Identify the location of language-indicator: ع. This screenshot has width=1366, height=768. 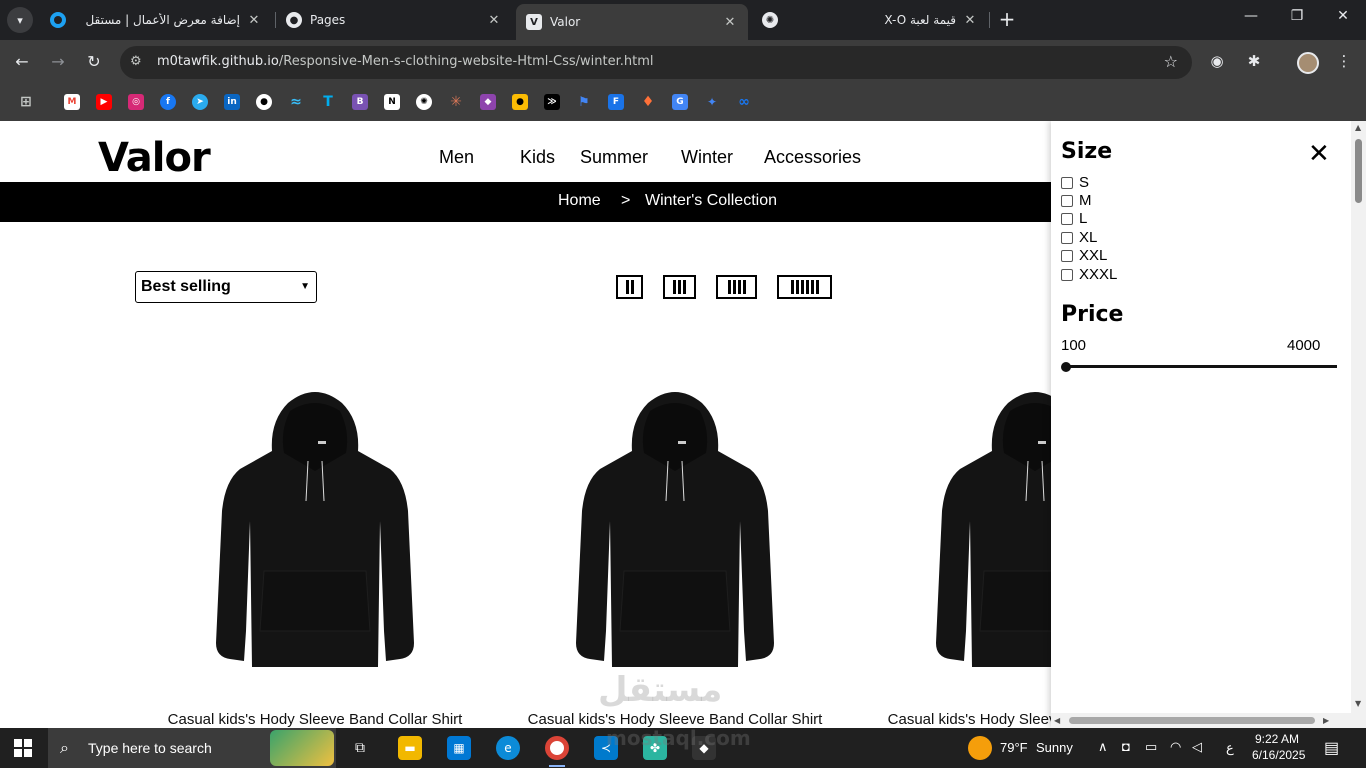
(1230, 748).